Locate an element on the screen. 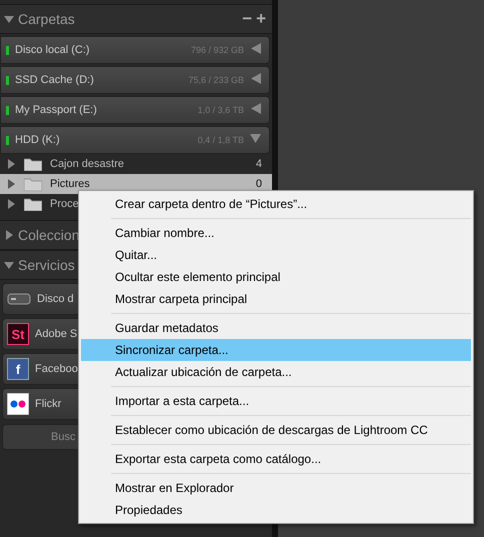 Image resolution: width=484 pixels, height=537 pixels. folder-name: Proce is located at coordinates (64, 204).